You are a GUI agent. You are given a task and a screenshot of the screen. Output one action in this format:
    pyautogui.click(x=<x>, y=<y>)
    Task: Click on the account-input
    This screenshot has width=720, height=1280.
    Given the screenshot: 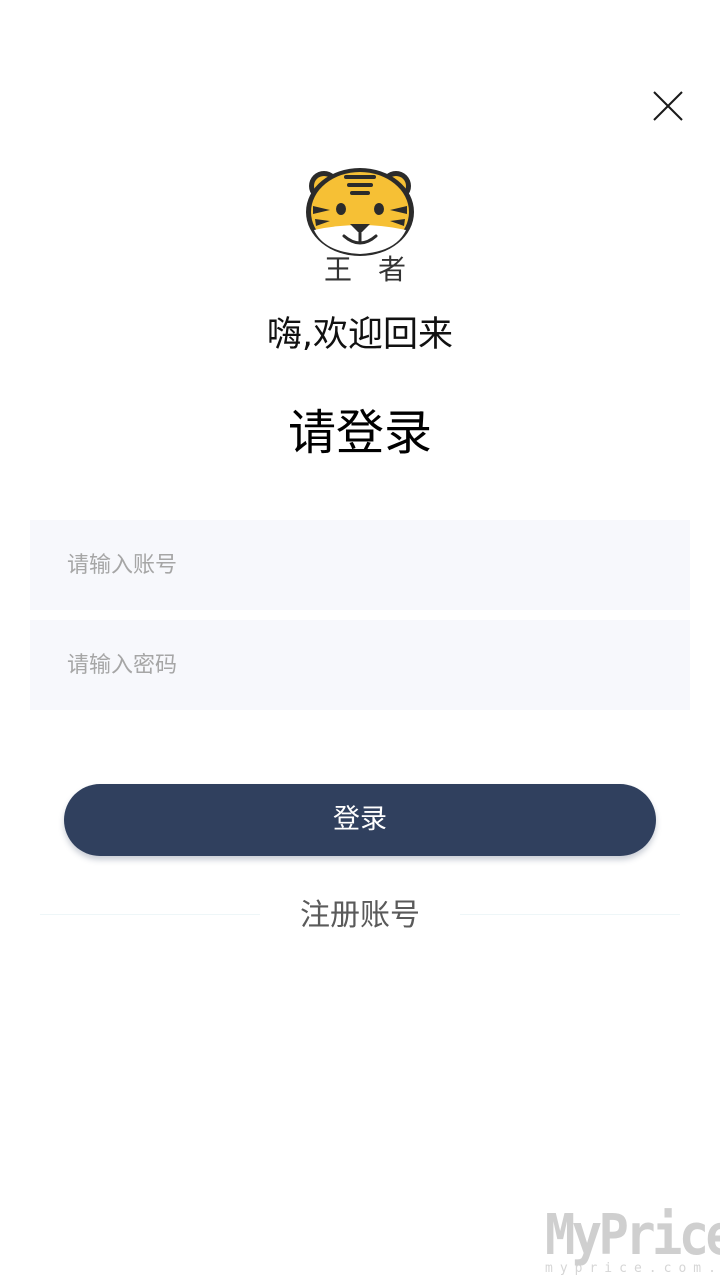 What is the action you would take?
    pyautogui.click(x=360, y=565)
    